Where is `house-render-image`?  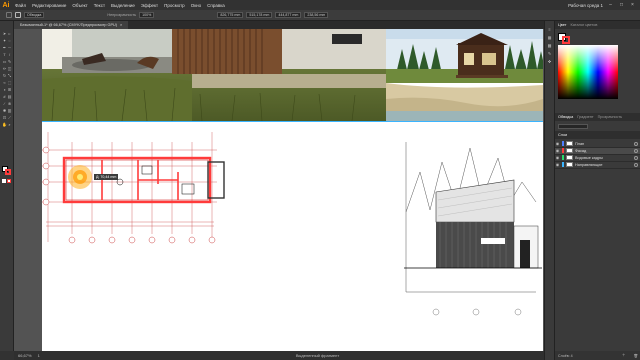
house-render-image is located at coordinates (464, 75).